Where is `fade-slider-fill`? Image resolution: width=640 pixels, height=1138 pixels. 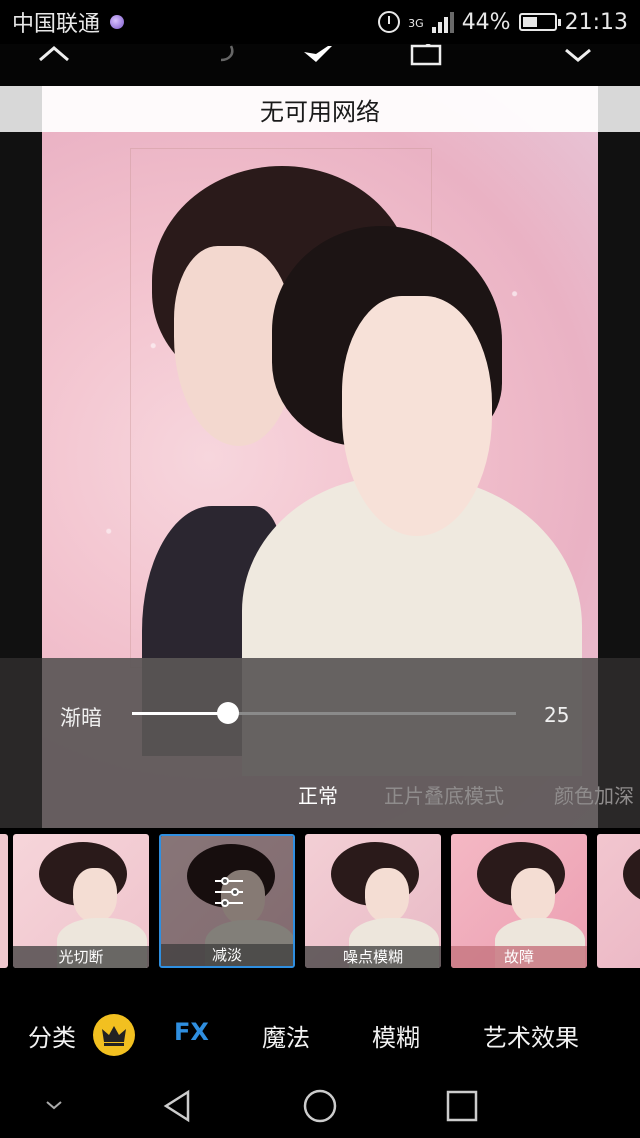 fade-slider-fill is located at coordinates (180, 713).